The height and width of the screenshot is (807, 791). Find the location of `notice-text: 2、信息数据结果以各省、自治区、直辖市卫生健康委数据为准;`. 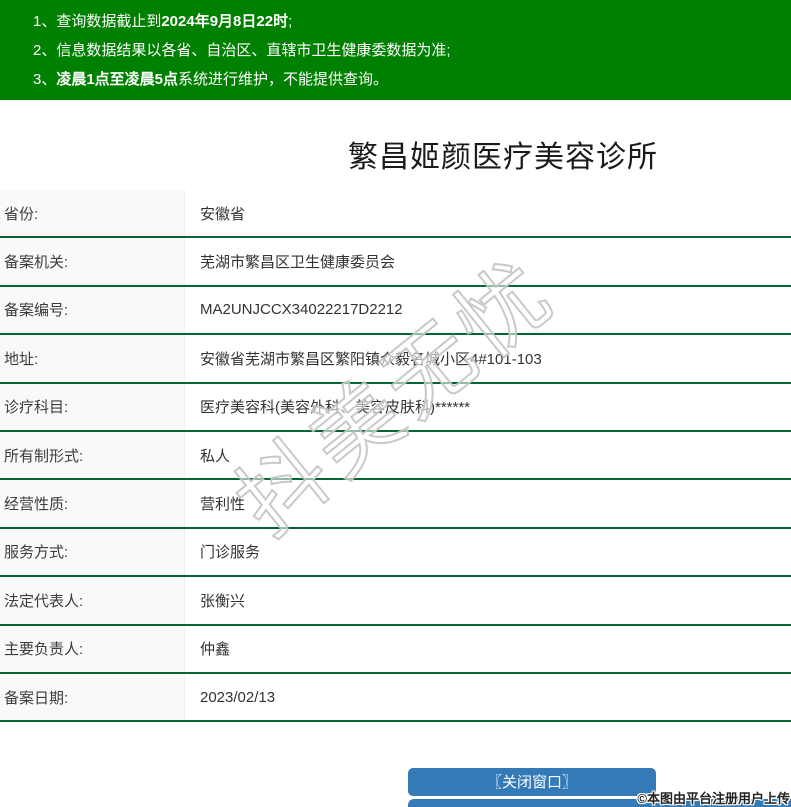

notice-text: 2、信息数据结果以各省、自治区、直辖市卫生健康委数据为准; is located at coordinates (242, 50).